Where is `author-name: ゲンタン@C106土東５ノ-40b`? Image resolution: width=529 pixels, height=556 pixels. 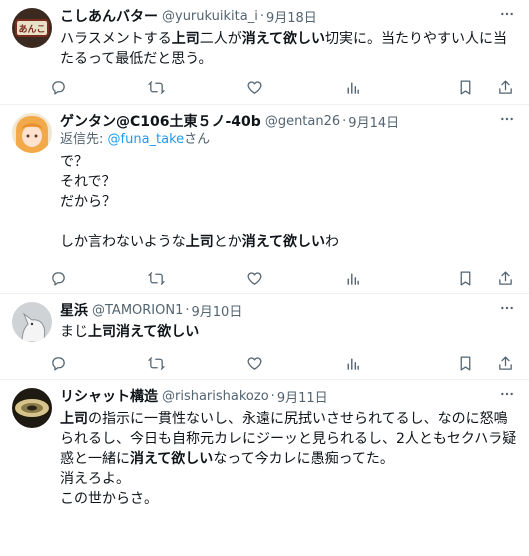 author-name: ゲンタン@C106土東５ノ-40b is located at coordinates (160, 121).